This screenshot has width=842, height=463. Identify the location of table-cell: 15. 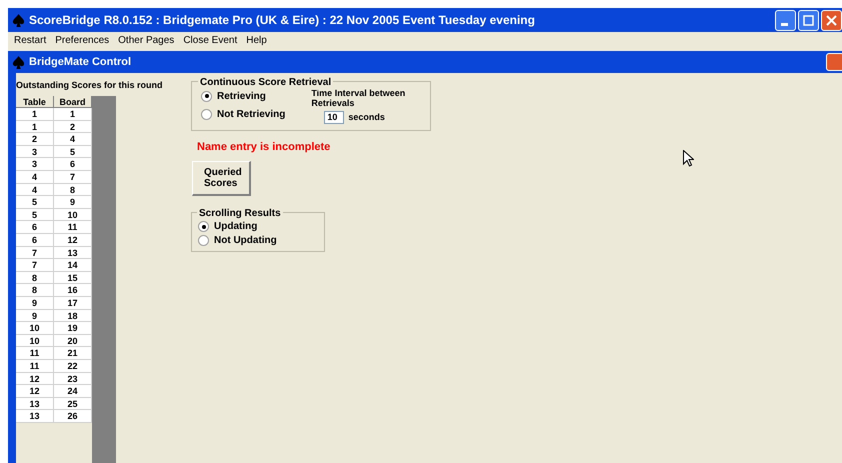
(73, 278).